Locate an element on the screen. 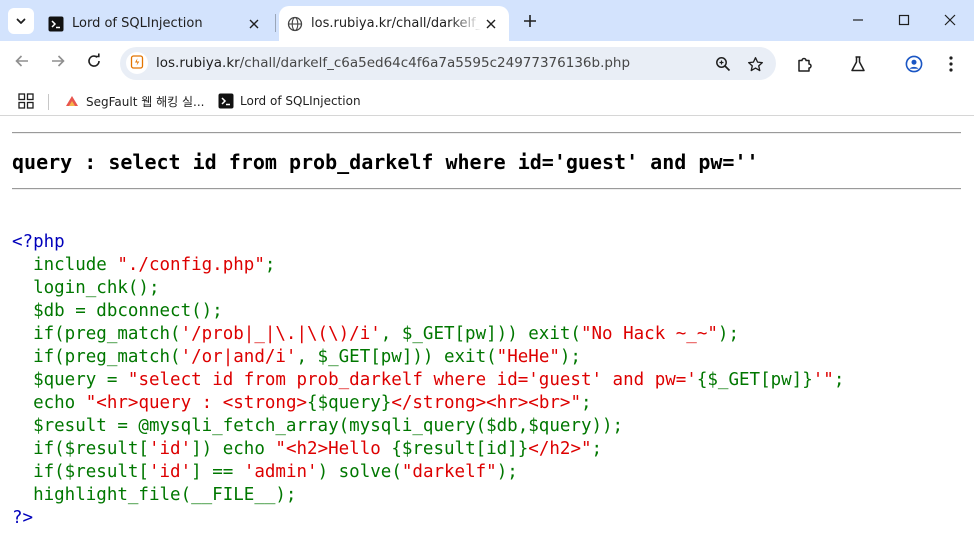 The width and height of the screenshot is (974, 539). code-token: '/prob|_|\.|\(\)/i' is located at coordinates (280, 334).